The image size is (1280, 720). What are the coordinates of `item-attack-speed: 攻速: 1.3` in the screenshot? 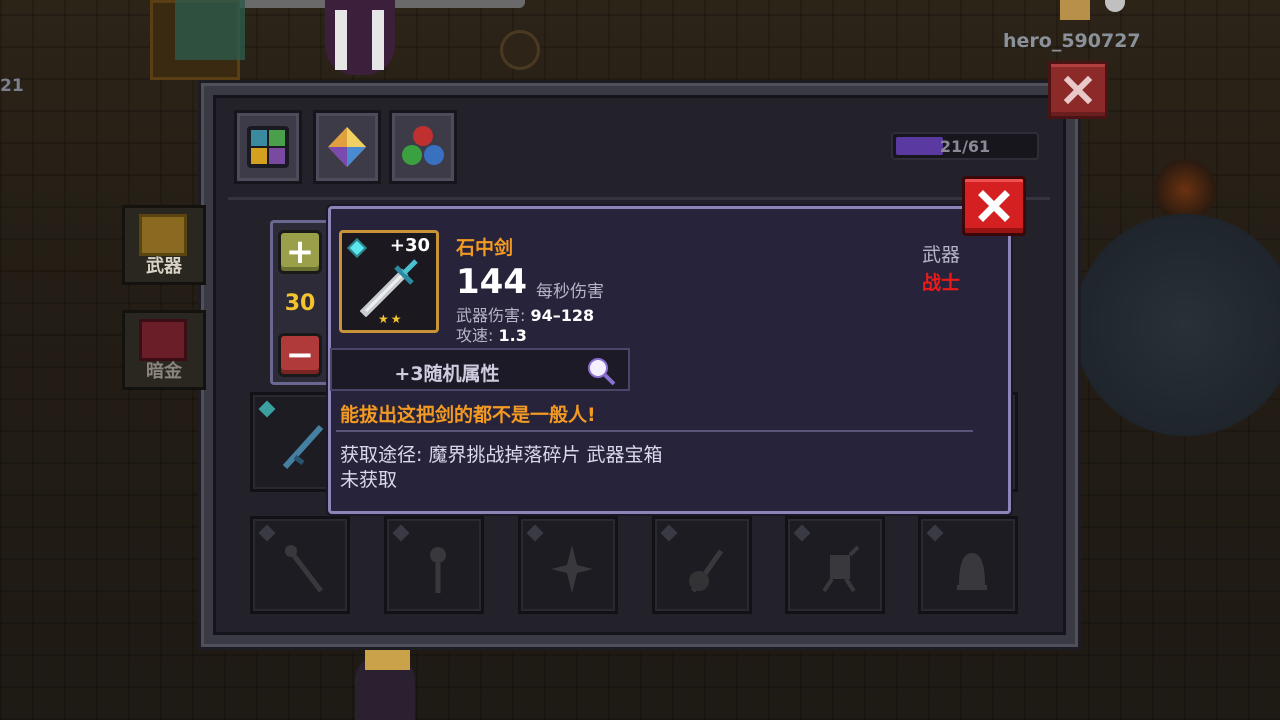 It's located at (491, 334).